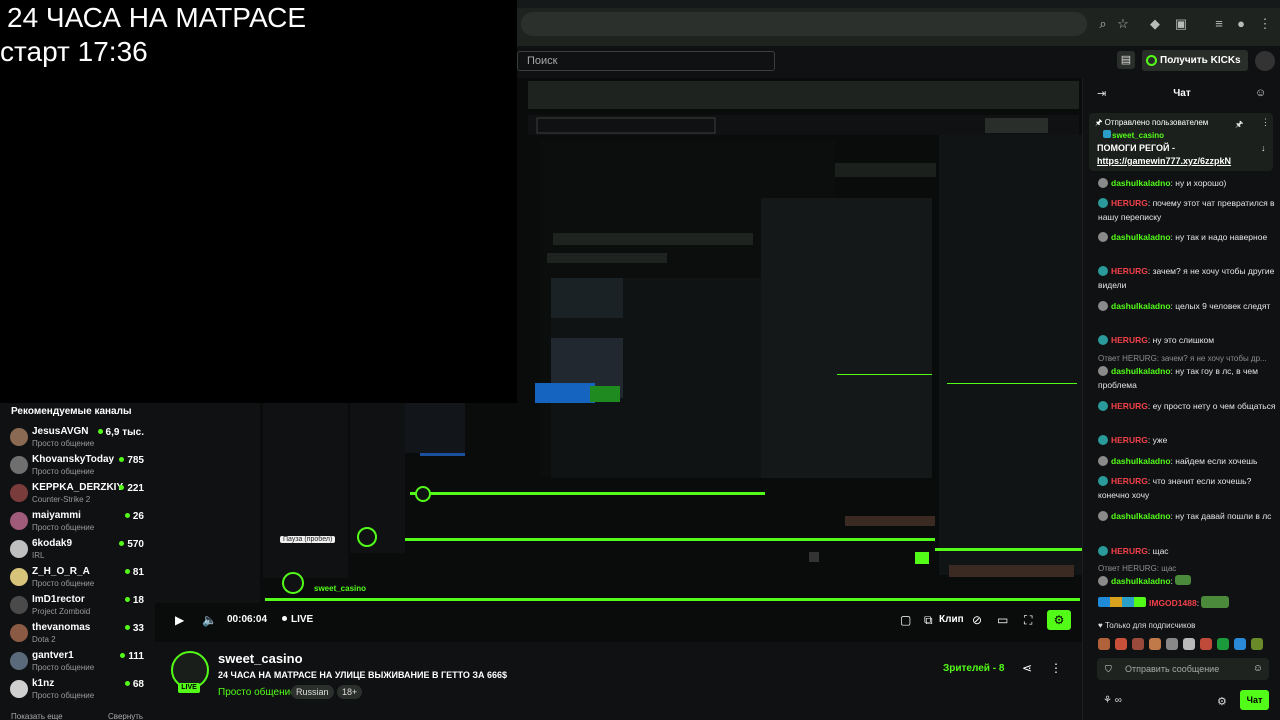  What do you see at coordinates (1155, 24) in the screenshot?
I see `extension-icon: ◆` at bounding box center [1155, 24].